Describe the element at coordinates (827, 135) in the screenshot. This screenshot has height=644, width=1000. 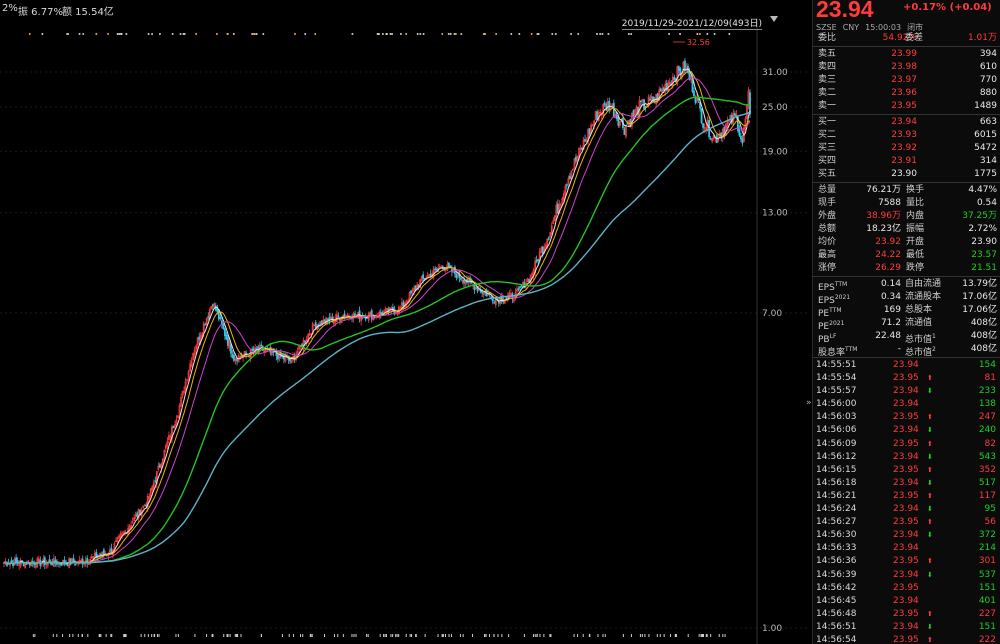
I see `level-label: 买二` at that location.